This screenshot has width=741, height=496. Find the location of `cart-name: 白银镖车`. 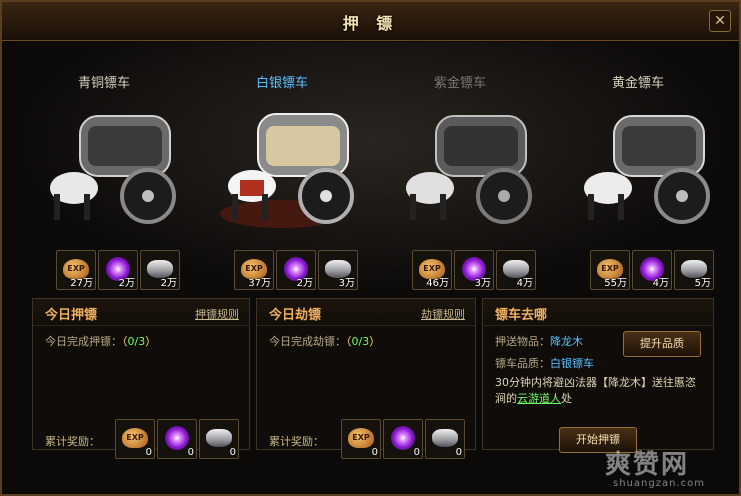

cart-name: 白银镖车 is located at coordinates (281, 83).